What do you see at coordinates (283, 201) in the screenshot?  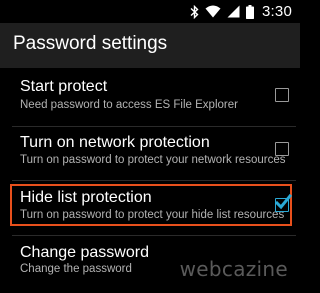 I see `checkmark-icon` at bounding box center [283, 201].